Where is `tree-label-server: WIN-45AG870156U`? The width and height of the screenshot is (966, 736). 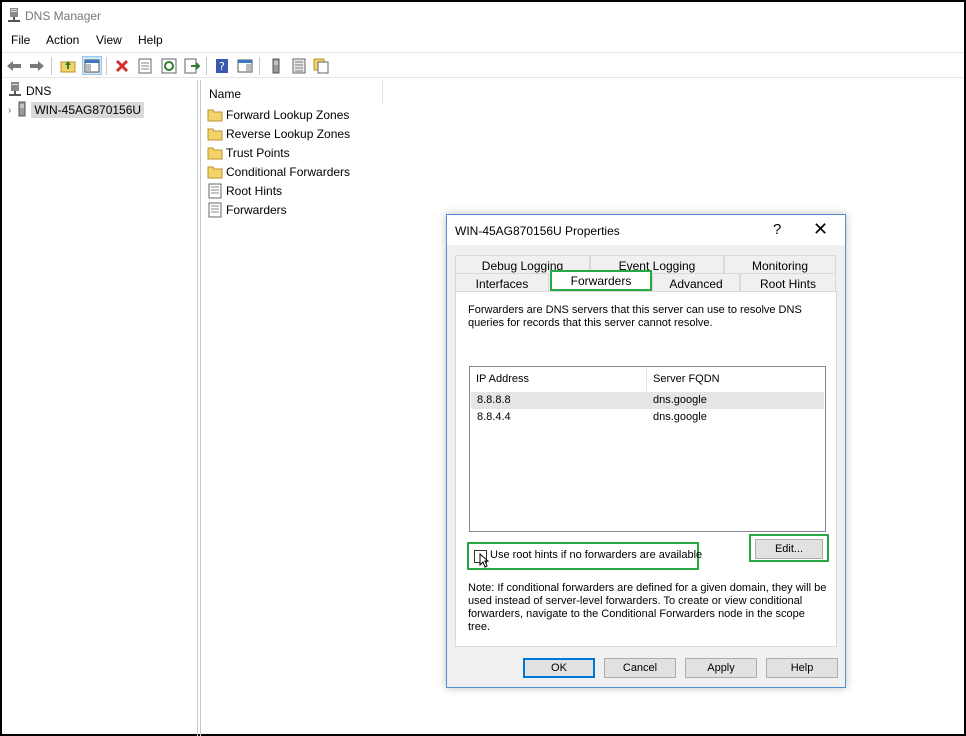 tree-label-server: WIN-45AG870156U is located at coordinates (88, 110).